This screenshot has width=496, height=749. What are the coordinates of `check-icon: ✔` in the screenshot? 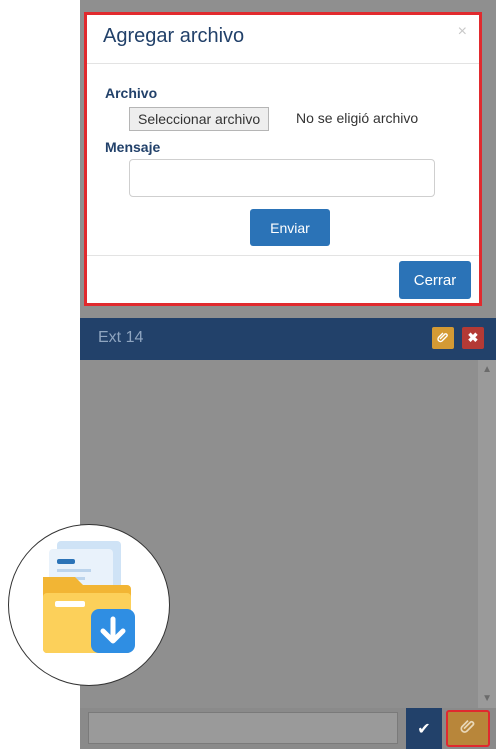 It's located at (424, 729).